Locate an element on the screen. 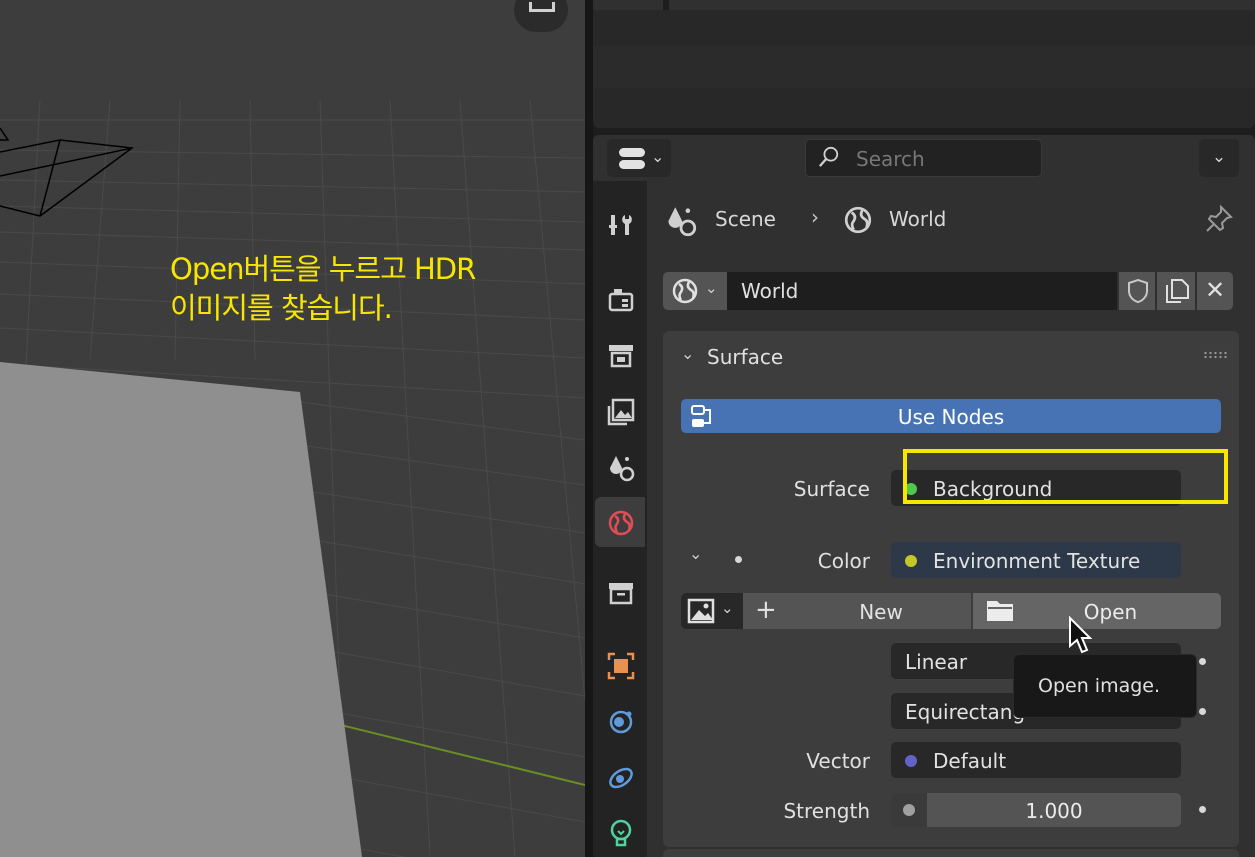  color-input-value: Environment Texture is located at coordinates (1037, 561).